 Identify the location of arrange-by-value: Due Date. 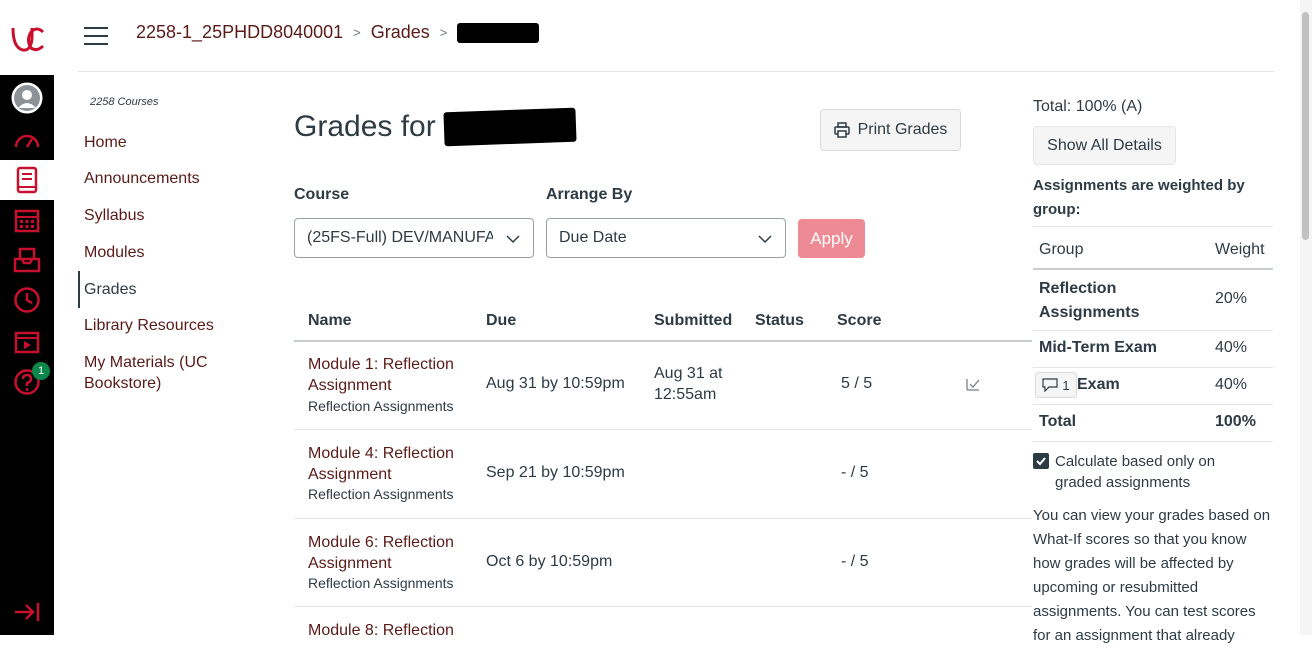
(593, 237).